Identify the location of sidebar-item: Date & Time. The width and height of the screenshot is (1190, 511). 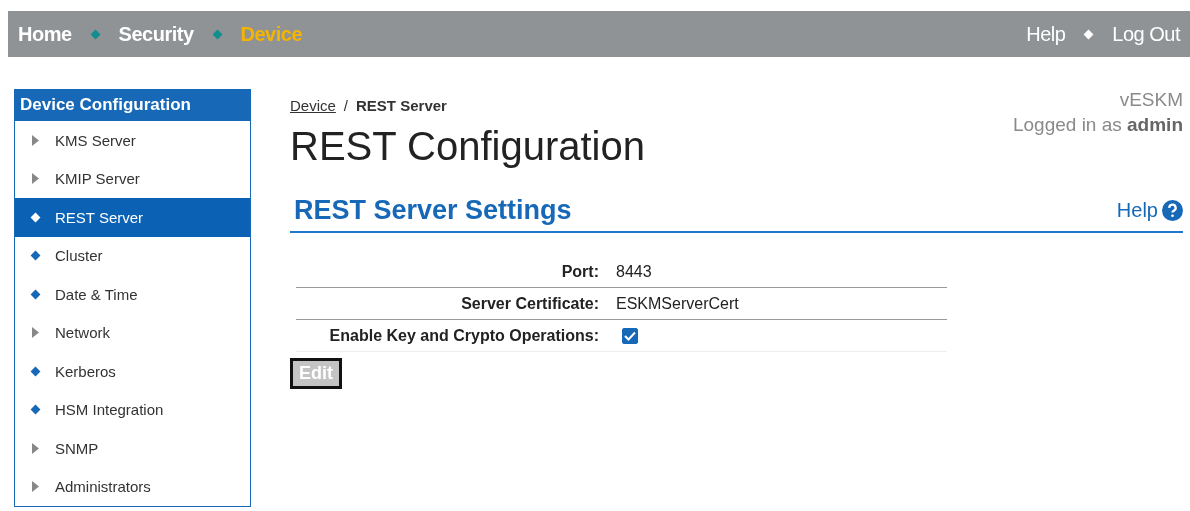
(132, 294).